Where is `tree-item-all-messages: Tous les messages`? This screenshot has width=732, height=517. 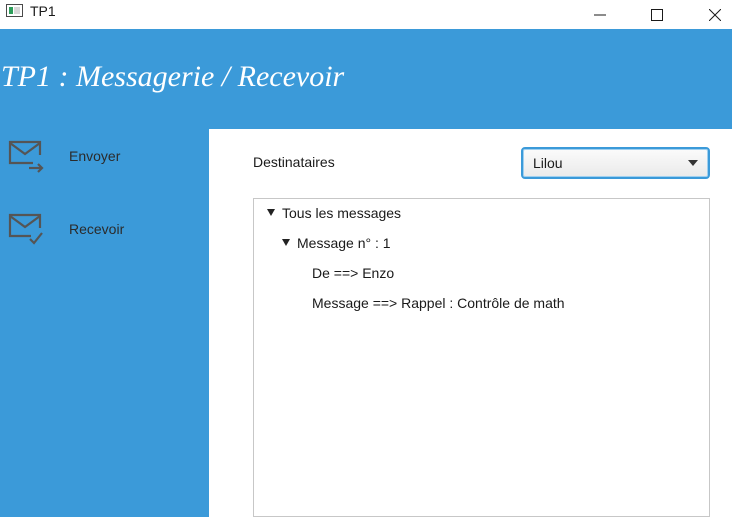
tree-item-all-messages: Tous les messages is located at coordinates (334, 216).